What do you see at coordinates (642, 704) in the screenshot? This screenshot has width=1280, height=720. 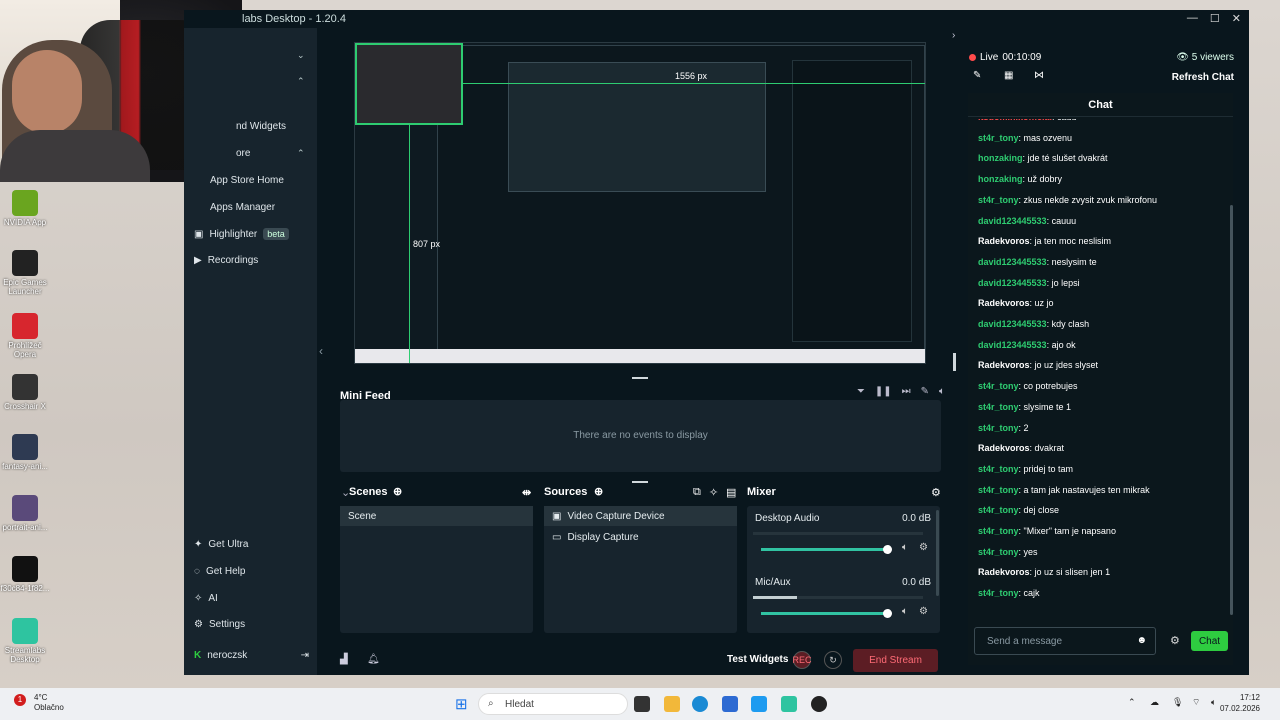 I see `task-view-icon` at bounding box center [642, 704].